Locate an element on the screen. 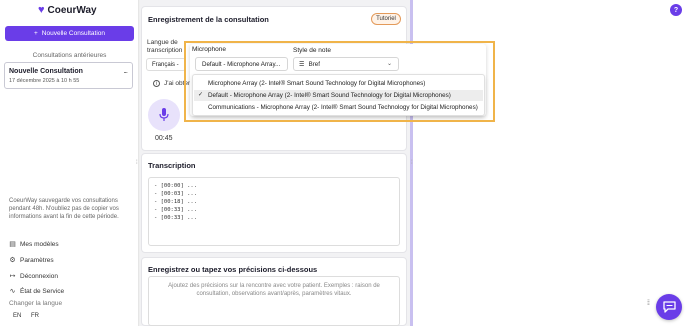  highlight-frame is located at coordinates (339, 81).